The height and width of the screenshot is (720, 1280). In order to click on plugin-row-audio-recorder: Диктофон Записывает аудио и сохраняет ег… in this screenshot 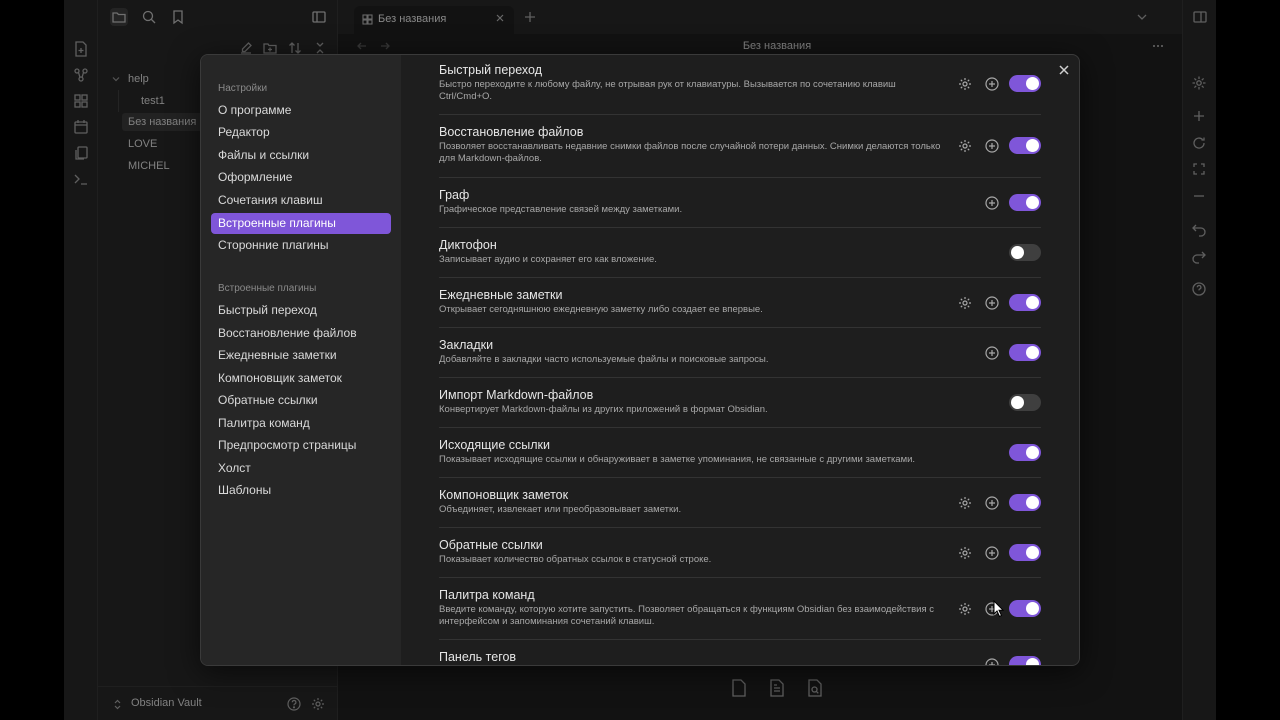, I will do `click(740, 258)`.